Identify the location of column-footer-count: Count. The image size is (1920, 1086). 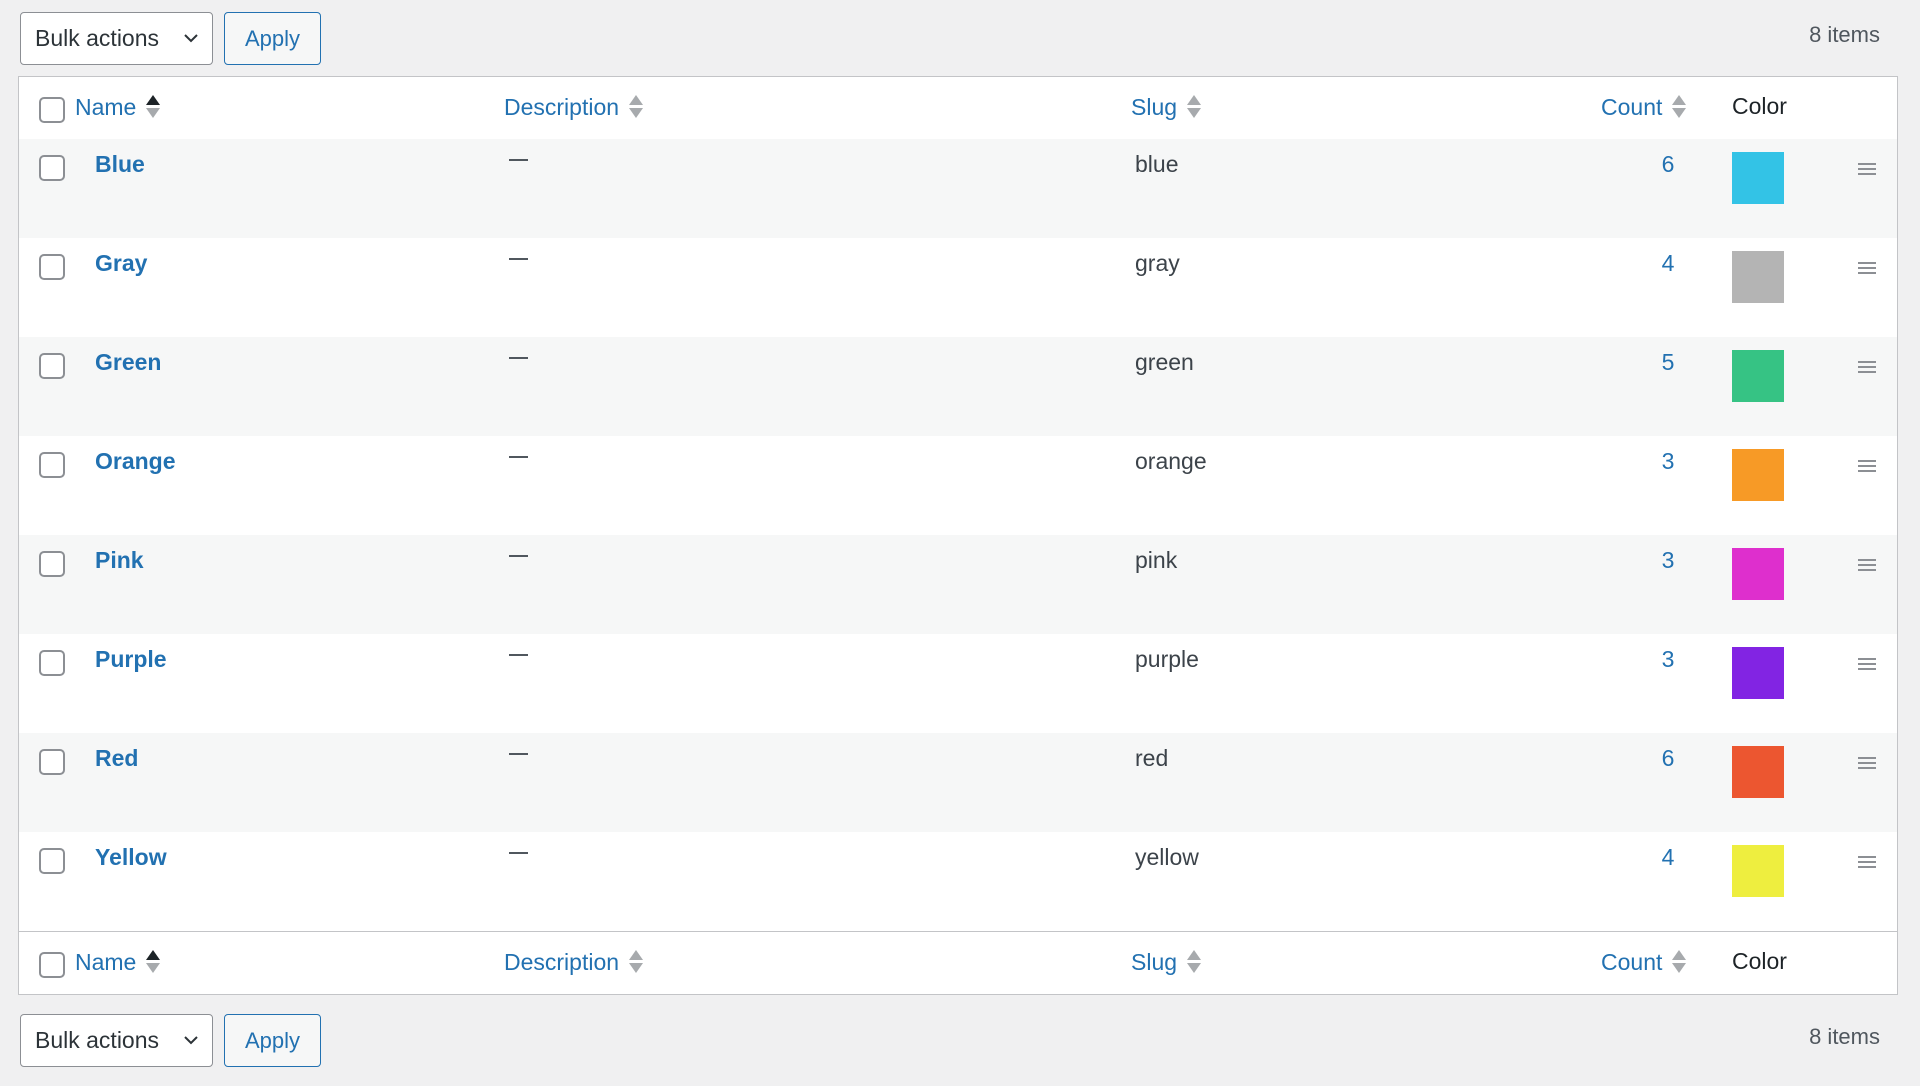
(1644, 962).